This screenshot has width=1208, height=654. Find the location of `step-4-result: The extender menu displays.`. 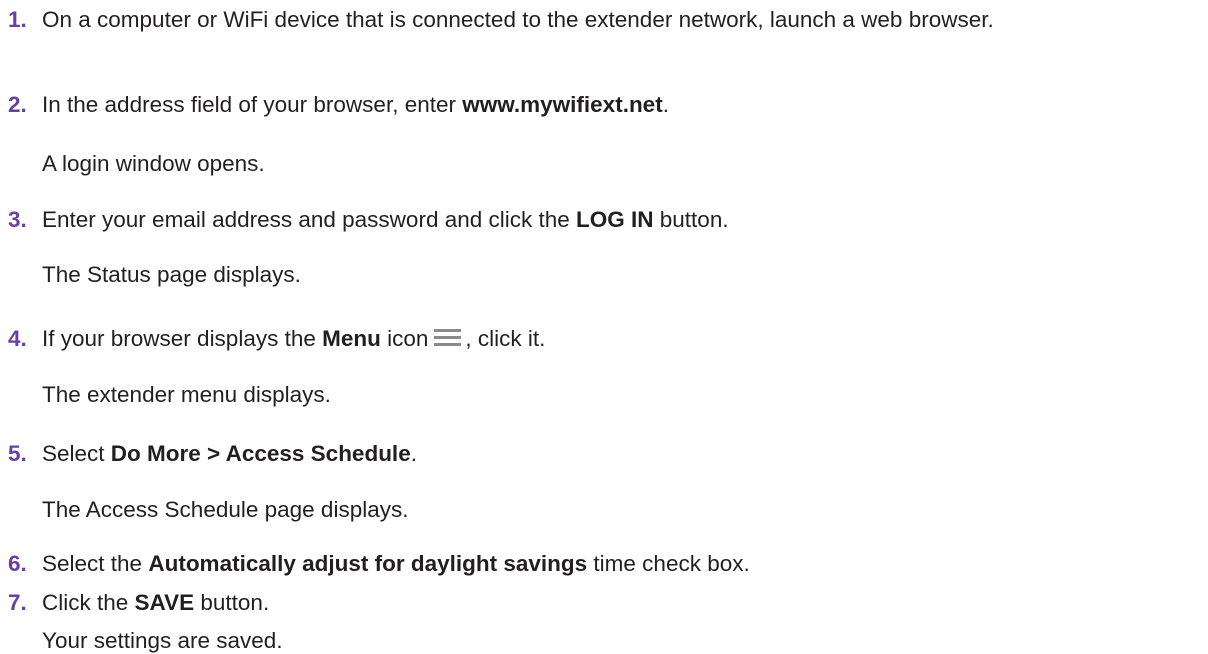

step-4-result: The extender menu displays. is located at coordinates (186, 394).